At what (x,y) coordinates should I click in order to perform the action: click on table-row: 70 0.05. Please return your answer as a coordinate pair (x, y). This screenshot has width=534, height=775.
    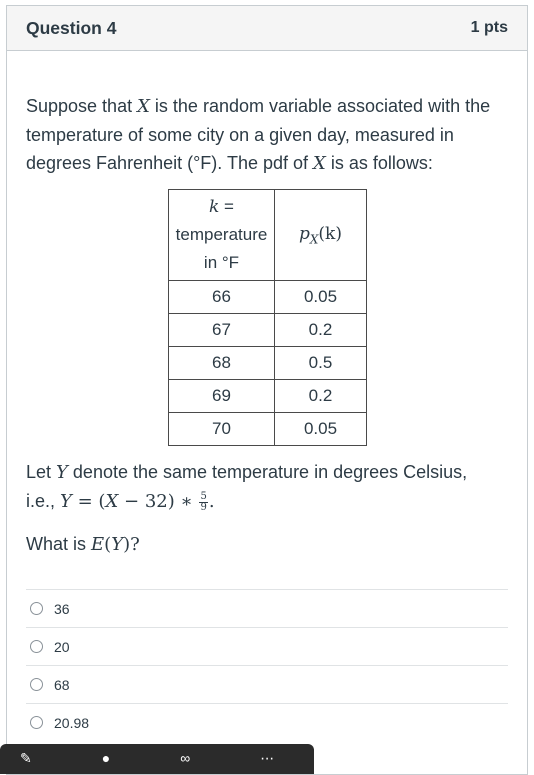
    Looking at the image, I should click on (267, 429).